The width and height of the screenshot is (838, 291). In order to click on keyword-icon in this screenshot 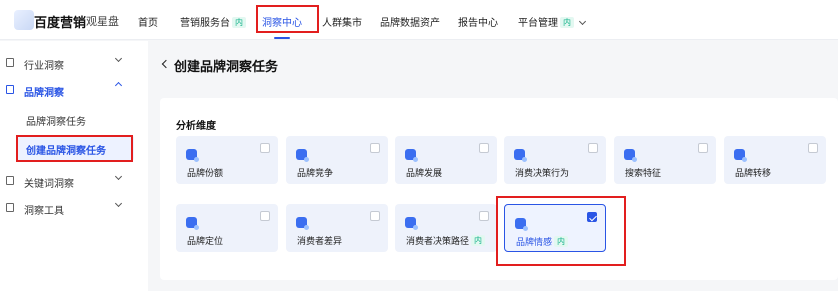, I will do `click(10, 180)`.